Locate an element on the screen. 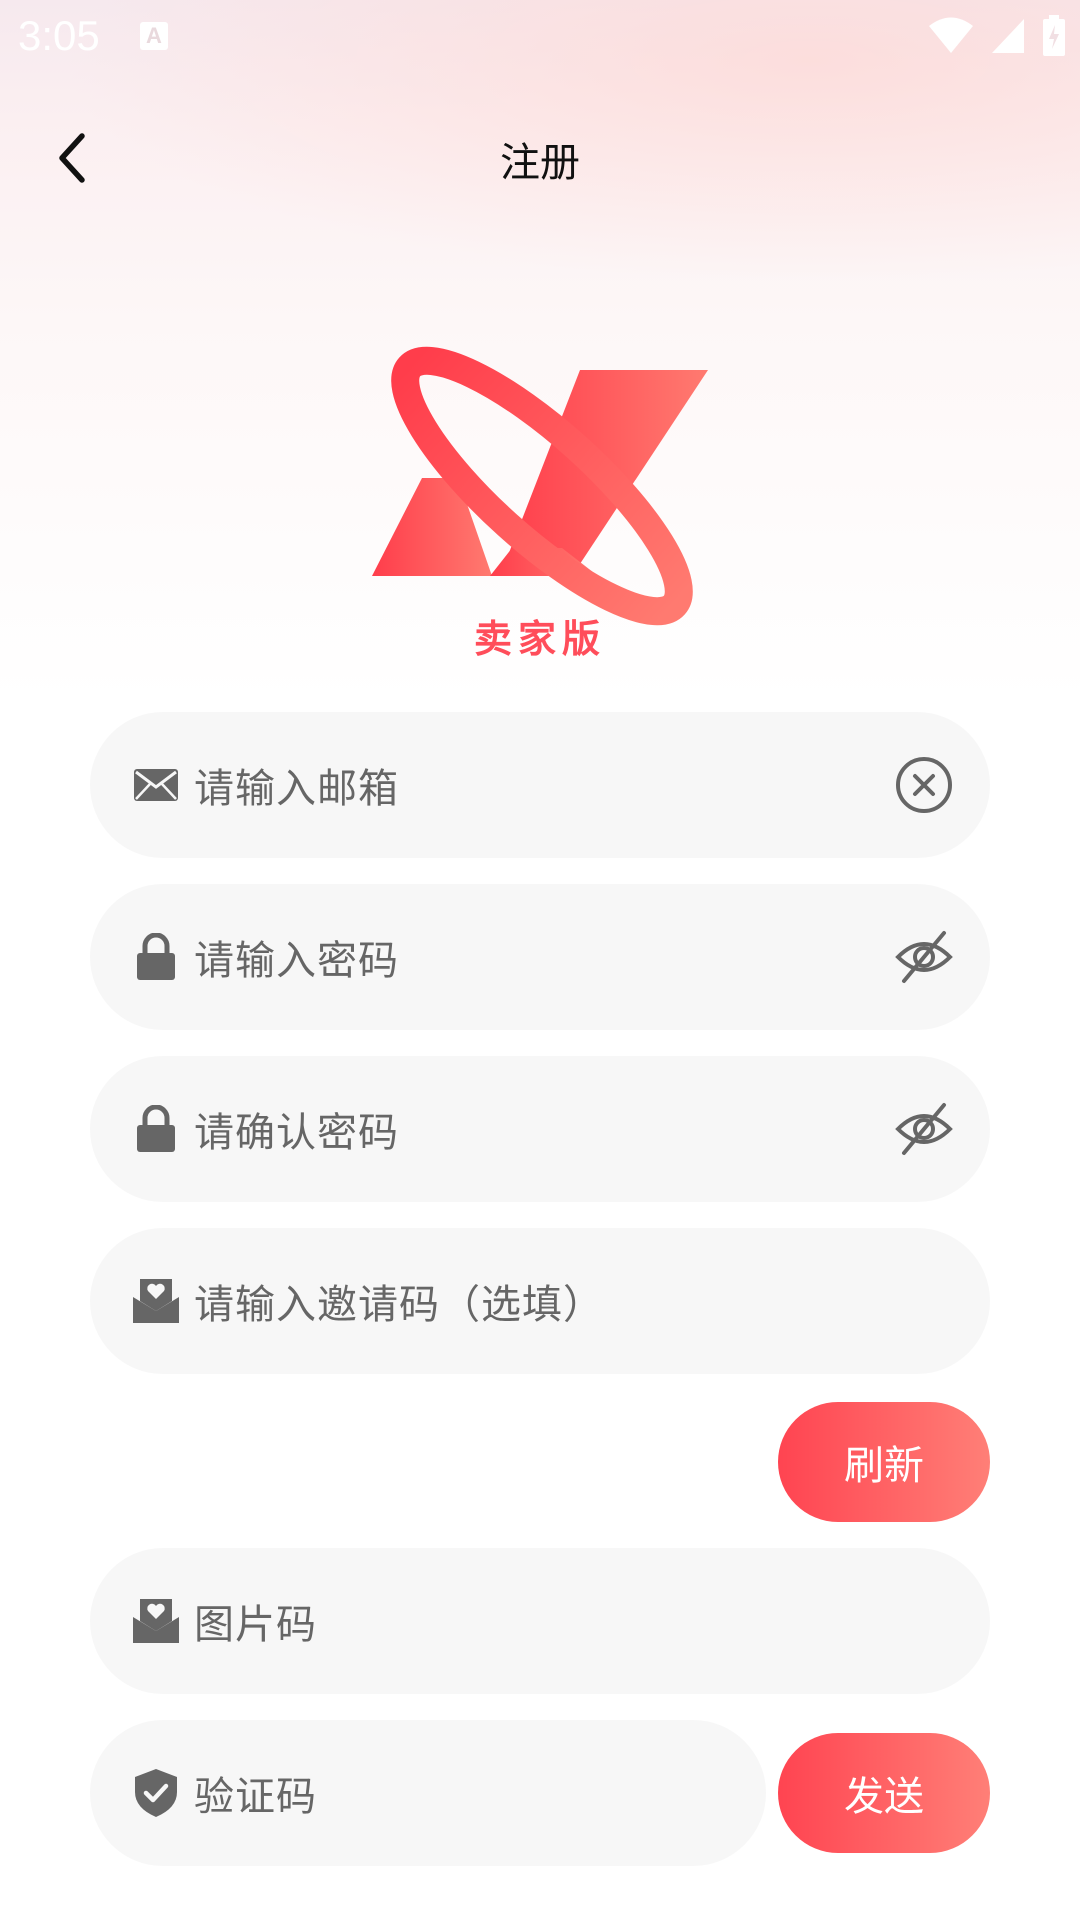  wifi-icon is located at coordinates (951, 35).